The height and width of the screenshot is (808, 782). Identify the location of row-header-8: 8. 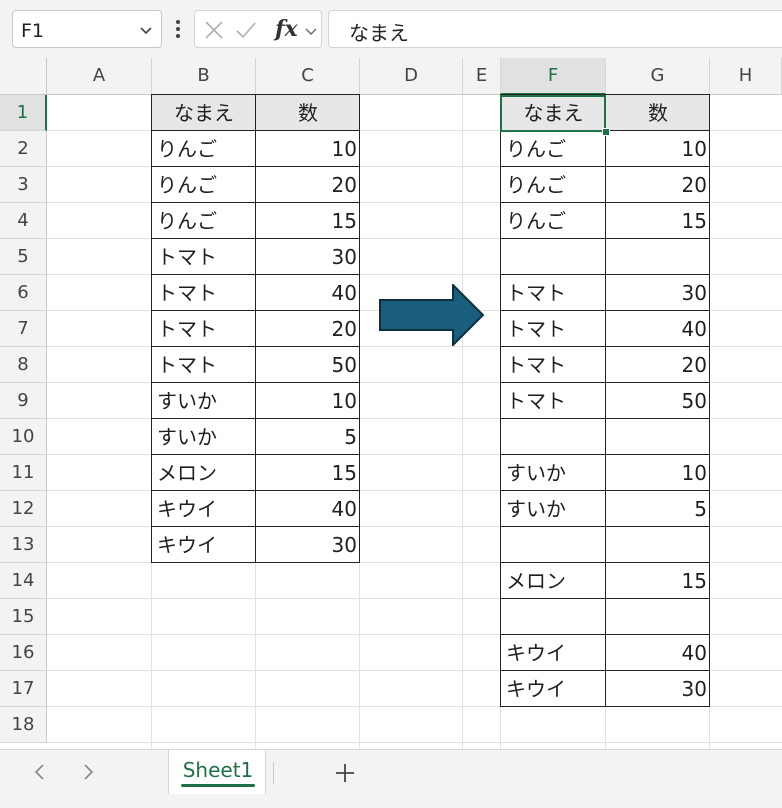
(23, 365).